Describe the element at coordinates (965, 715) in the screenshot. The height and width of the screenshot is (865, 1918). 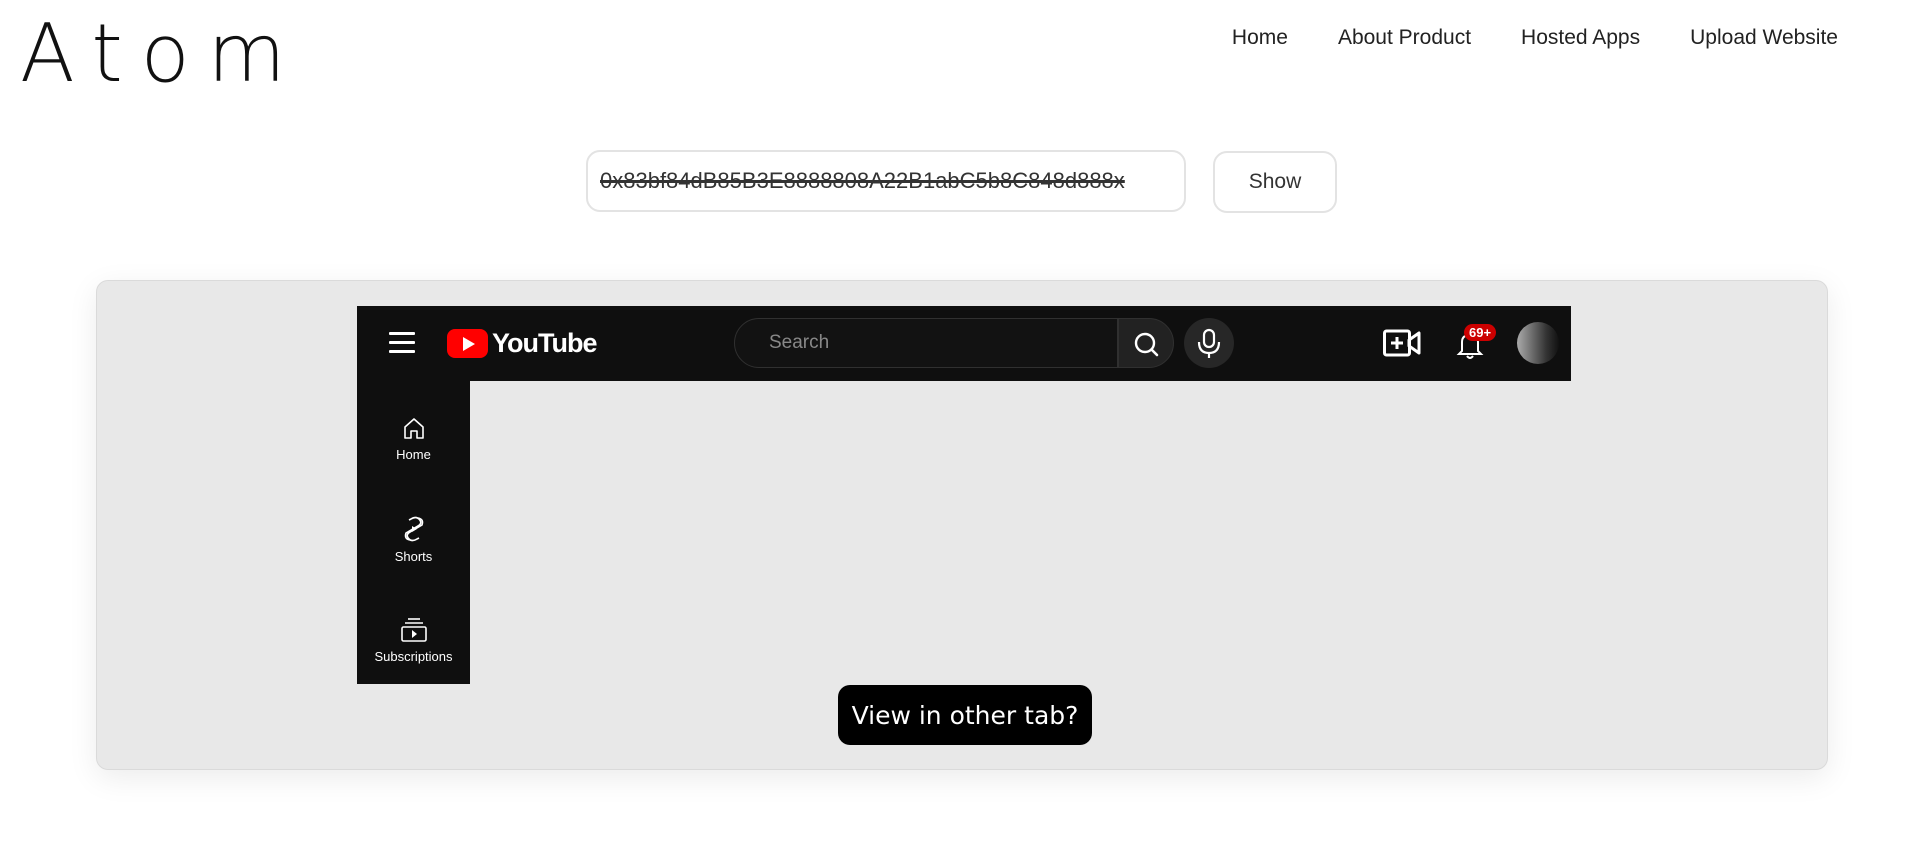
I see `view-in-other-tab-button: View in other tab?` at that location.